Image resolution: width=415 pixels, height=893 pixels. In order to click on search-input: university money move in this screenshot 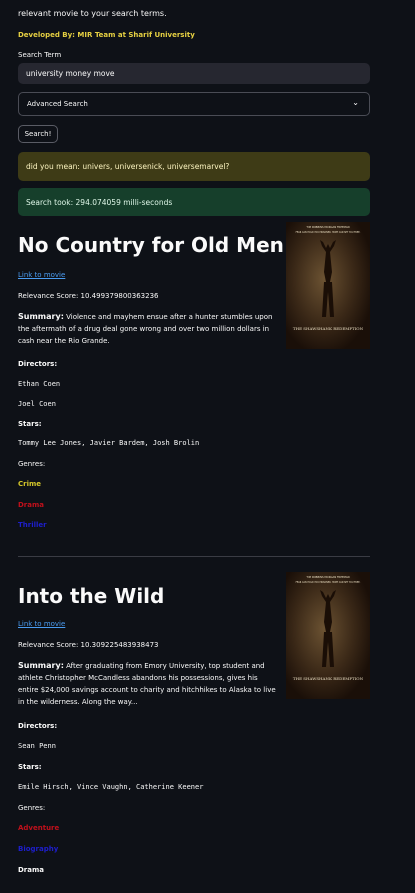, I will do `click(194, 73)`.